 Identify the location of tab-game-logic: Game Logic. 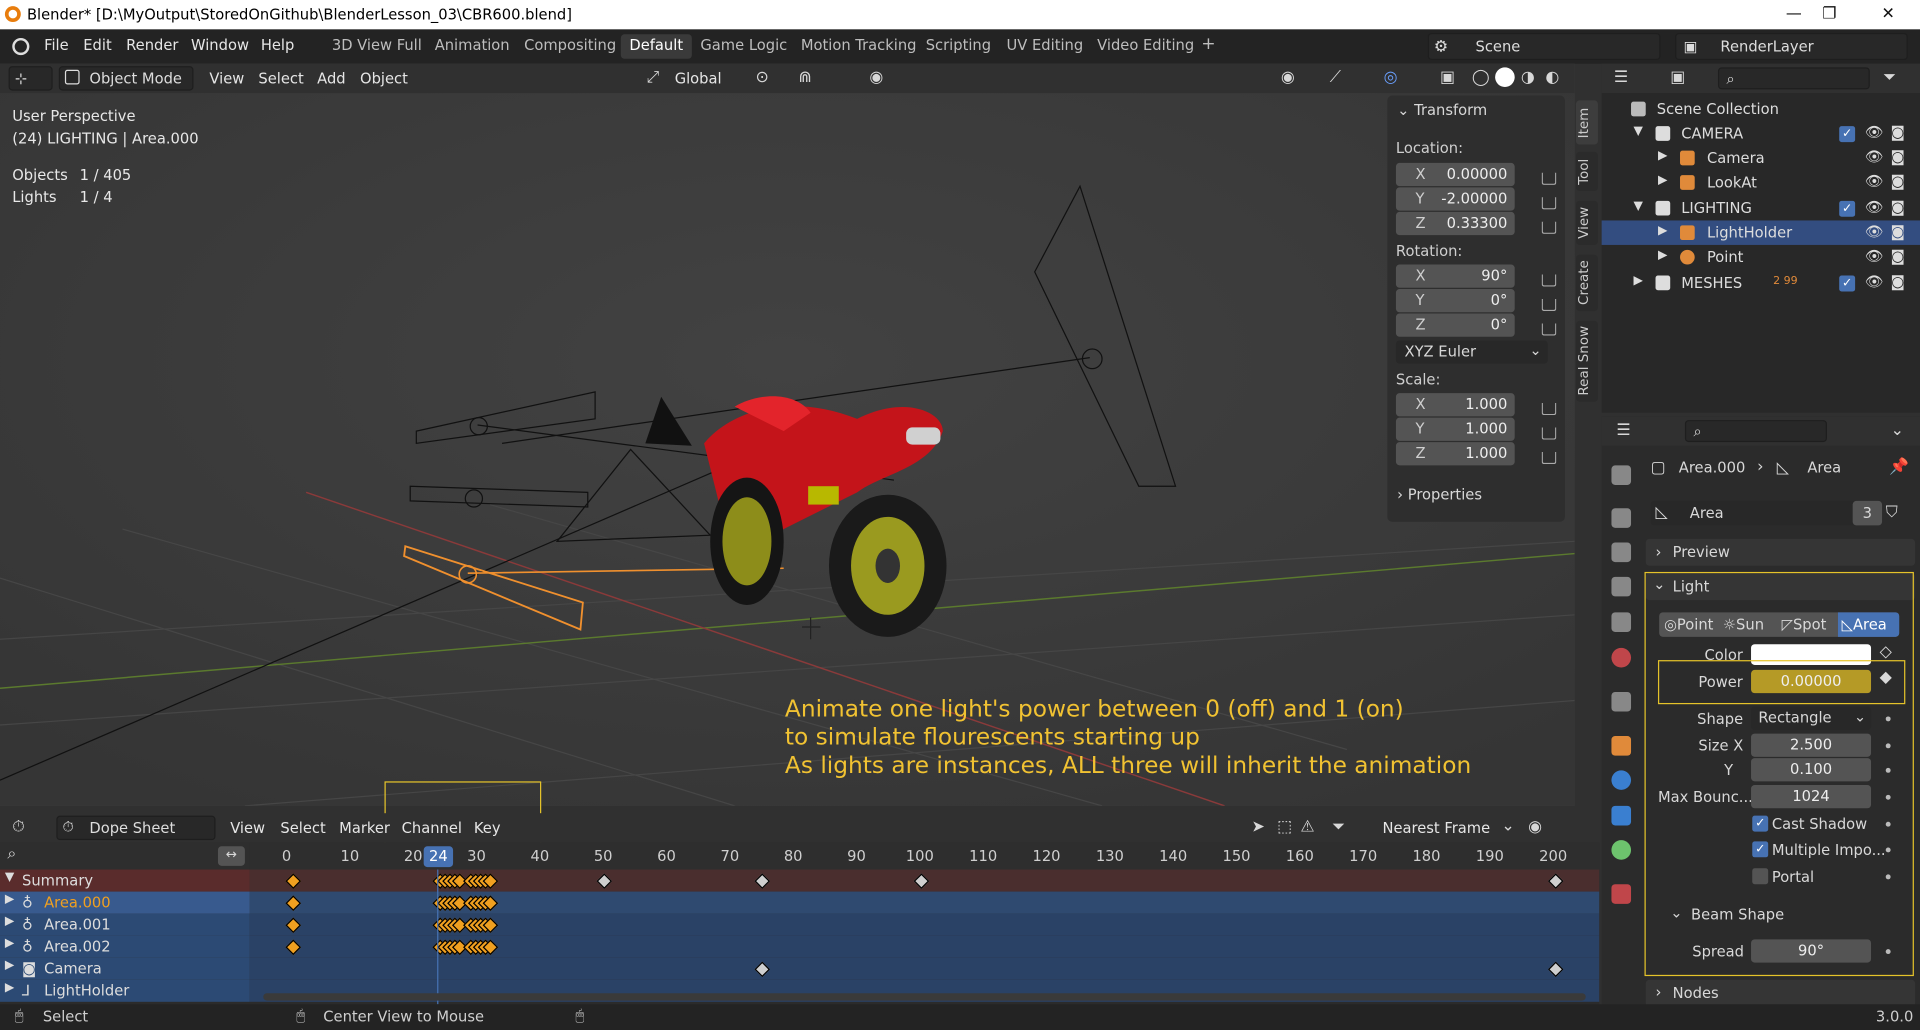
(744, 46).